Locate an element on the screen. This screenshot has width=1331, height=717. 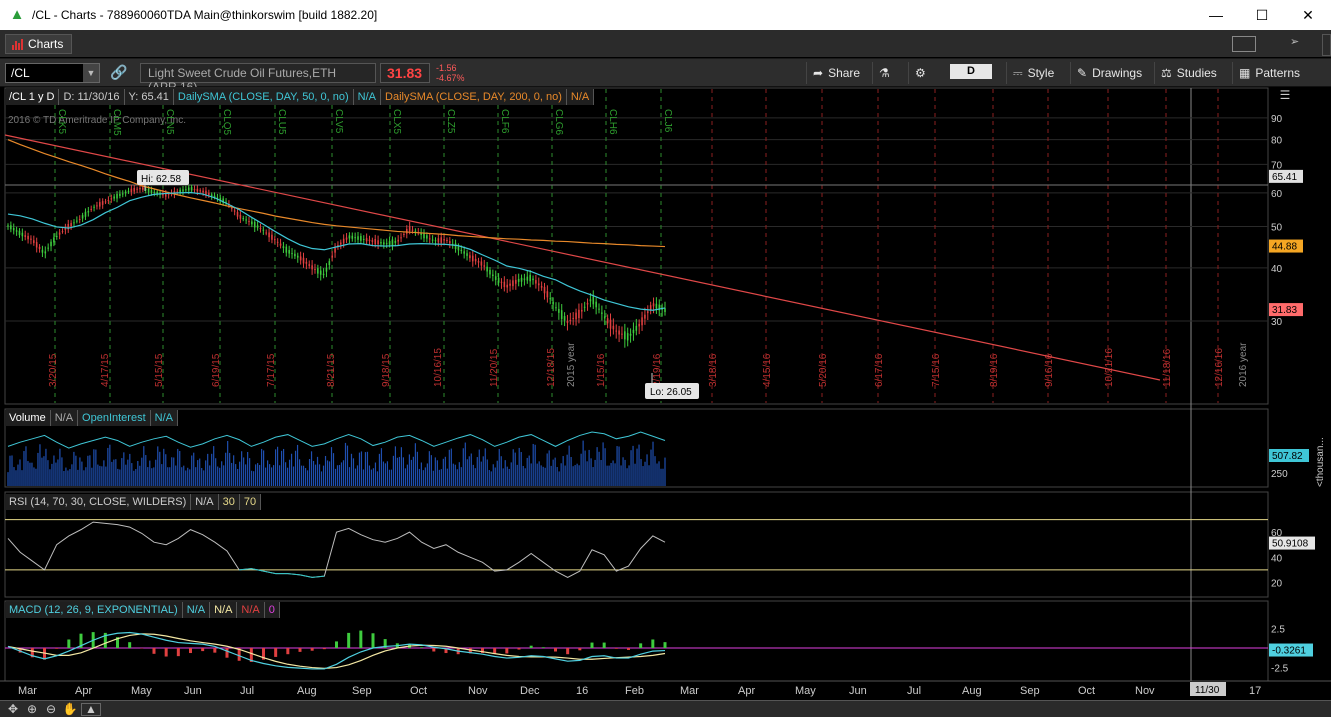
price-tick-label: 30 is located at coordinates (1277, 322).